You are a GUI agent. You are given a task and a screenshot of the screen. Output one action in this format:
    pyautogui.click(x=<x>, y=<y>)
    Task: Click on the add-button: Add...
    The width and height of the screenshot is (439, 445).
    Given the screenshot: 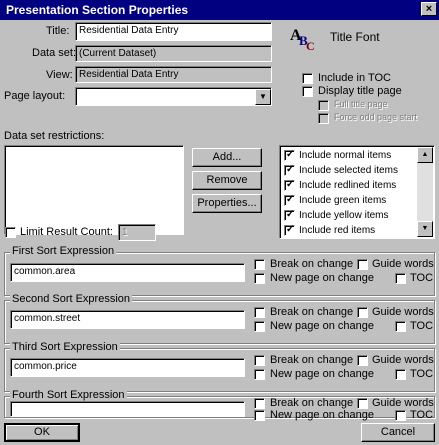 What is the action you would take?
    pyautogui.click(x=227, y=157)
    